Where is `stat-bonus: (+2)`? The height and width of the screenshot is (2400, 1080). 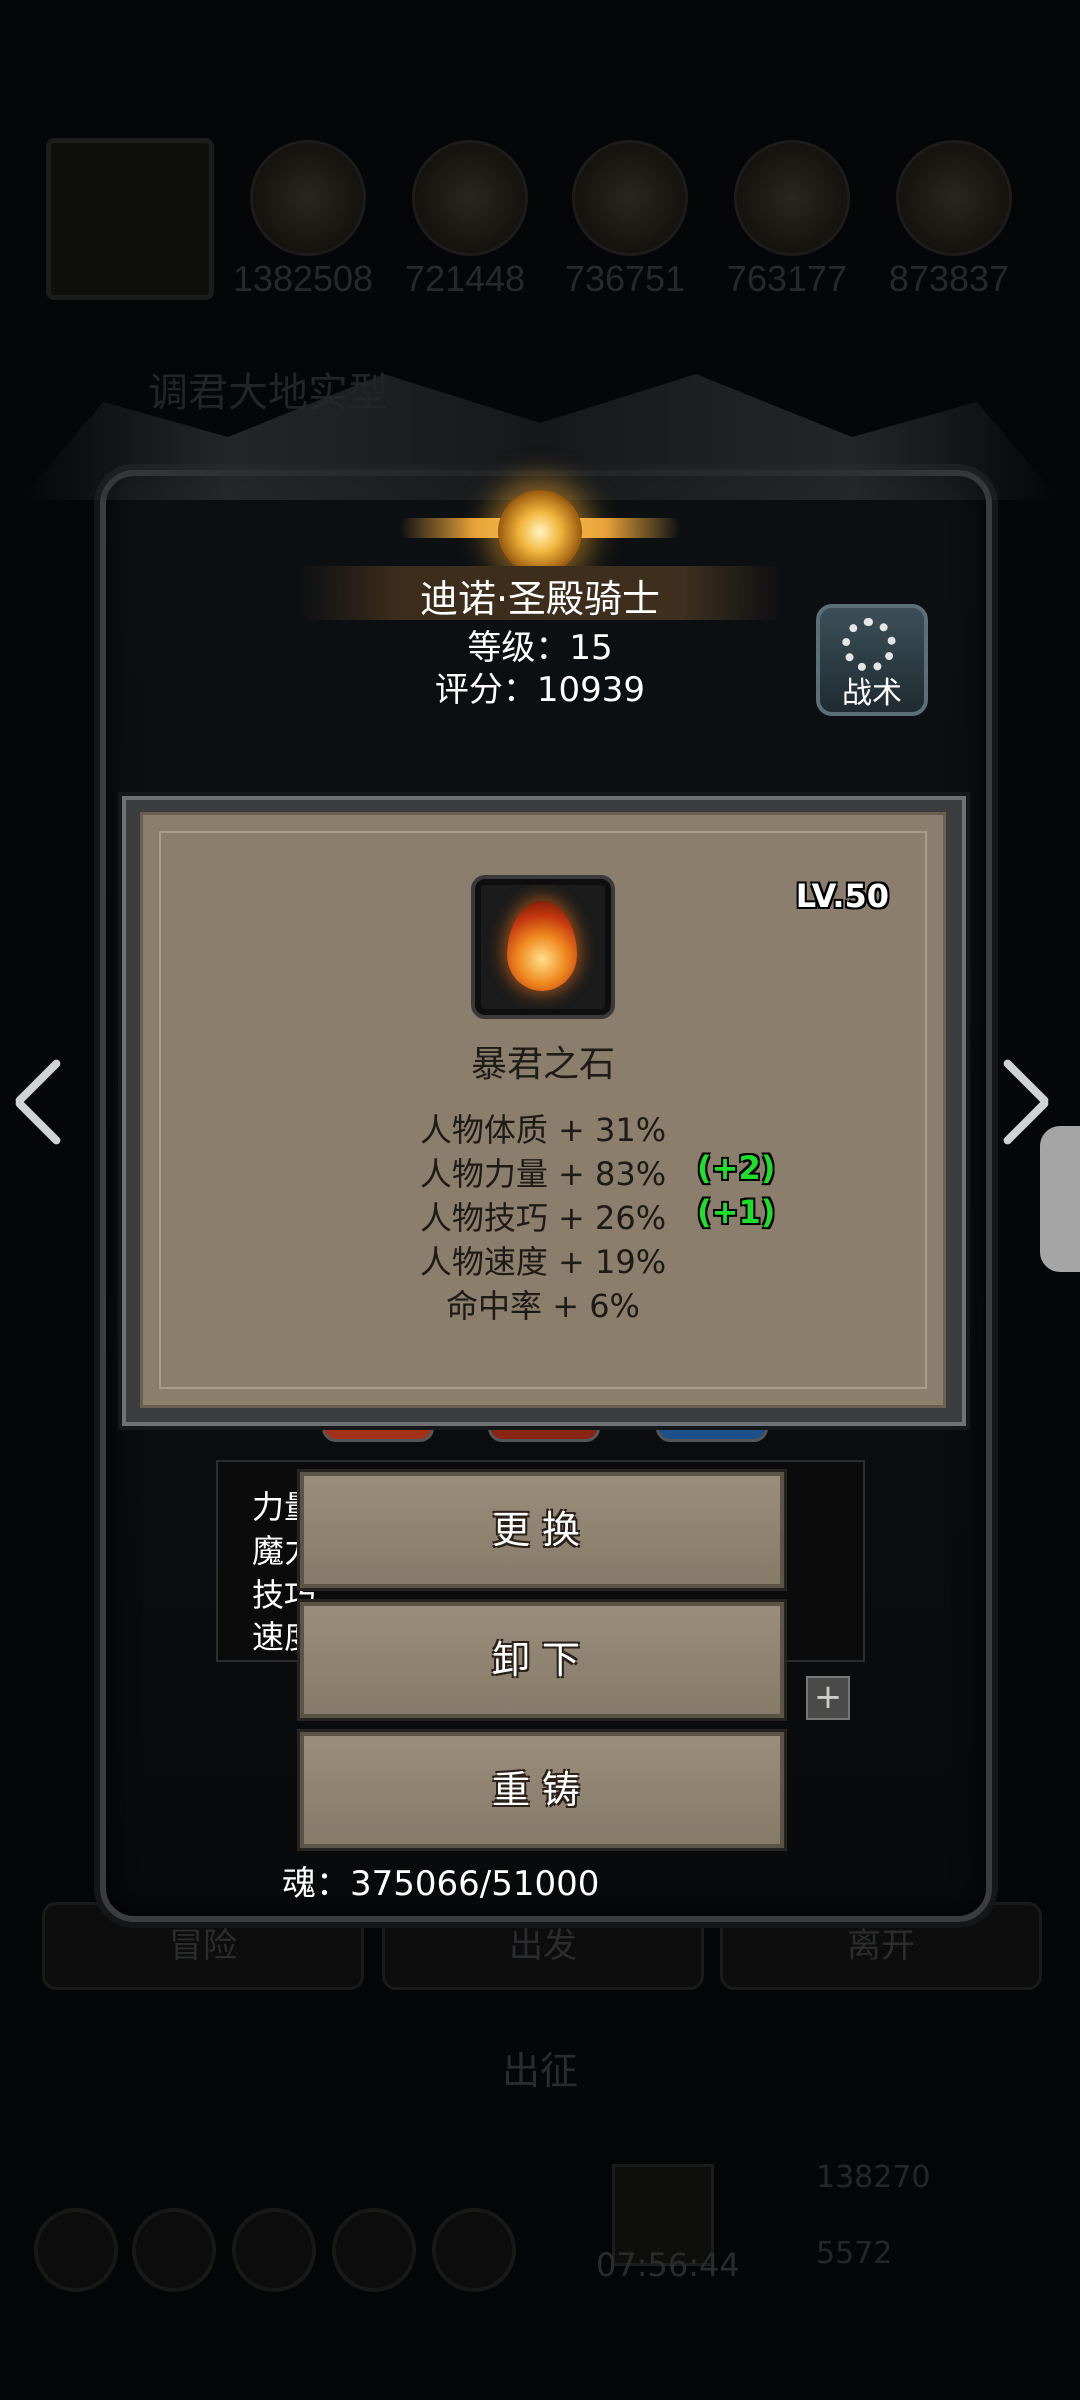
stat-bonus: (+2) is located at coordinates (736, 1168).